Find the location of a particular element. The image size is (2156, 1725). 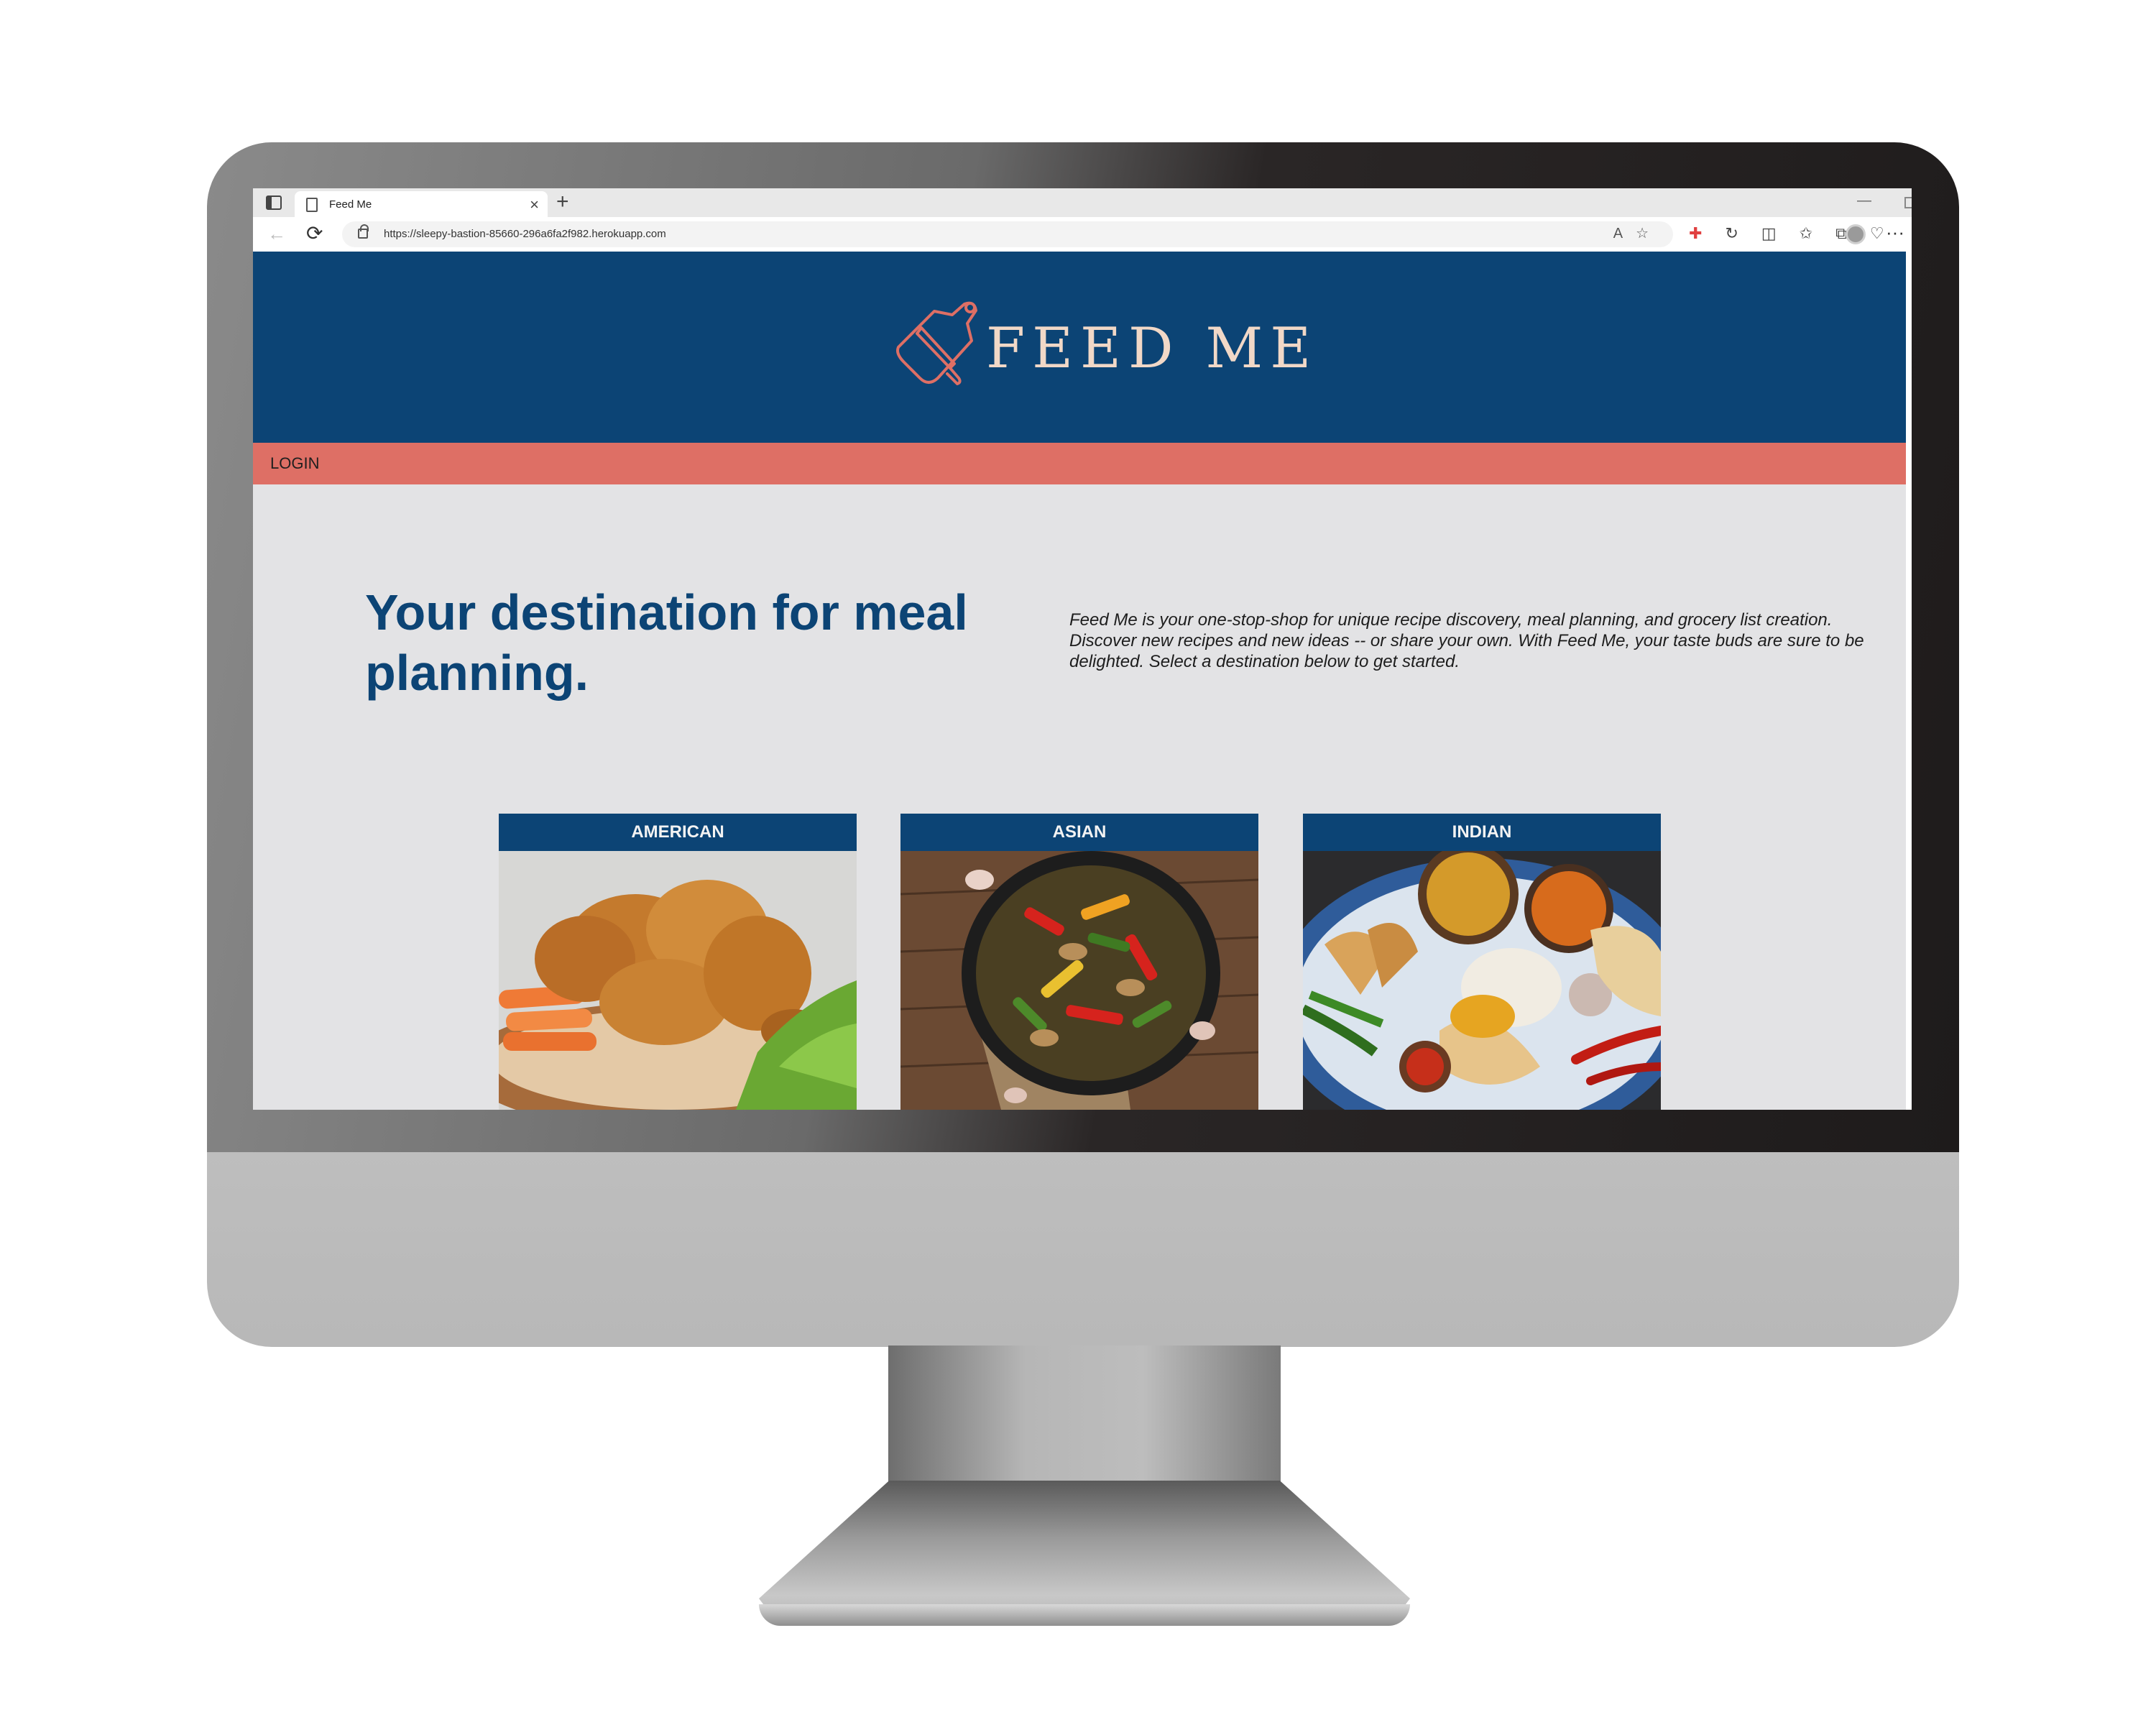

cuisine-card-american: AMERICAN is located at coordinates (678, 962).